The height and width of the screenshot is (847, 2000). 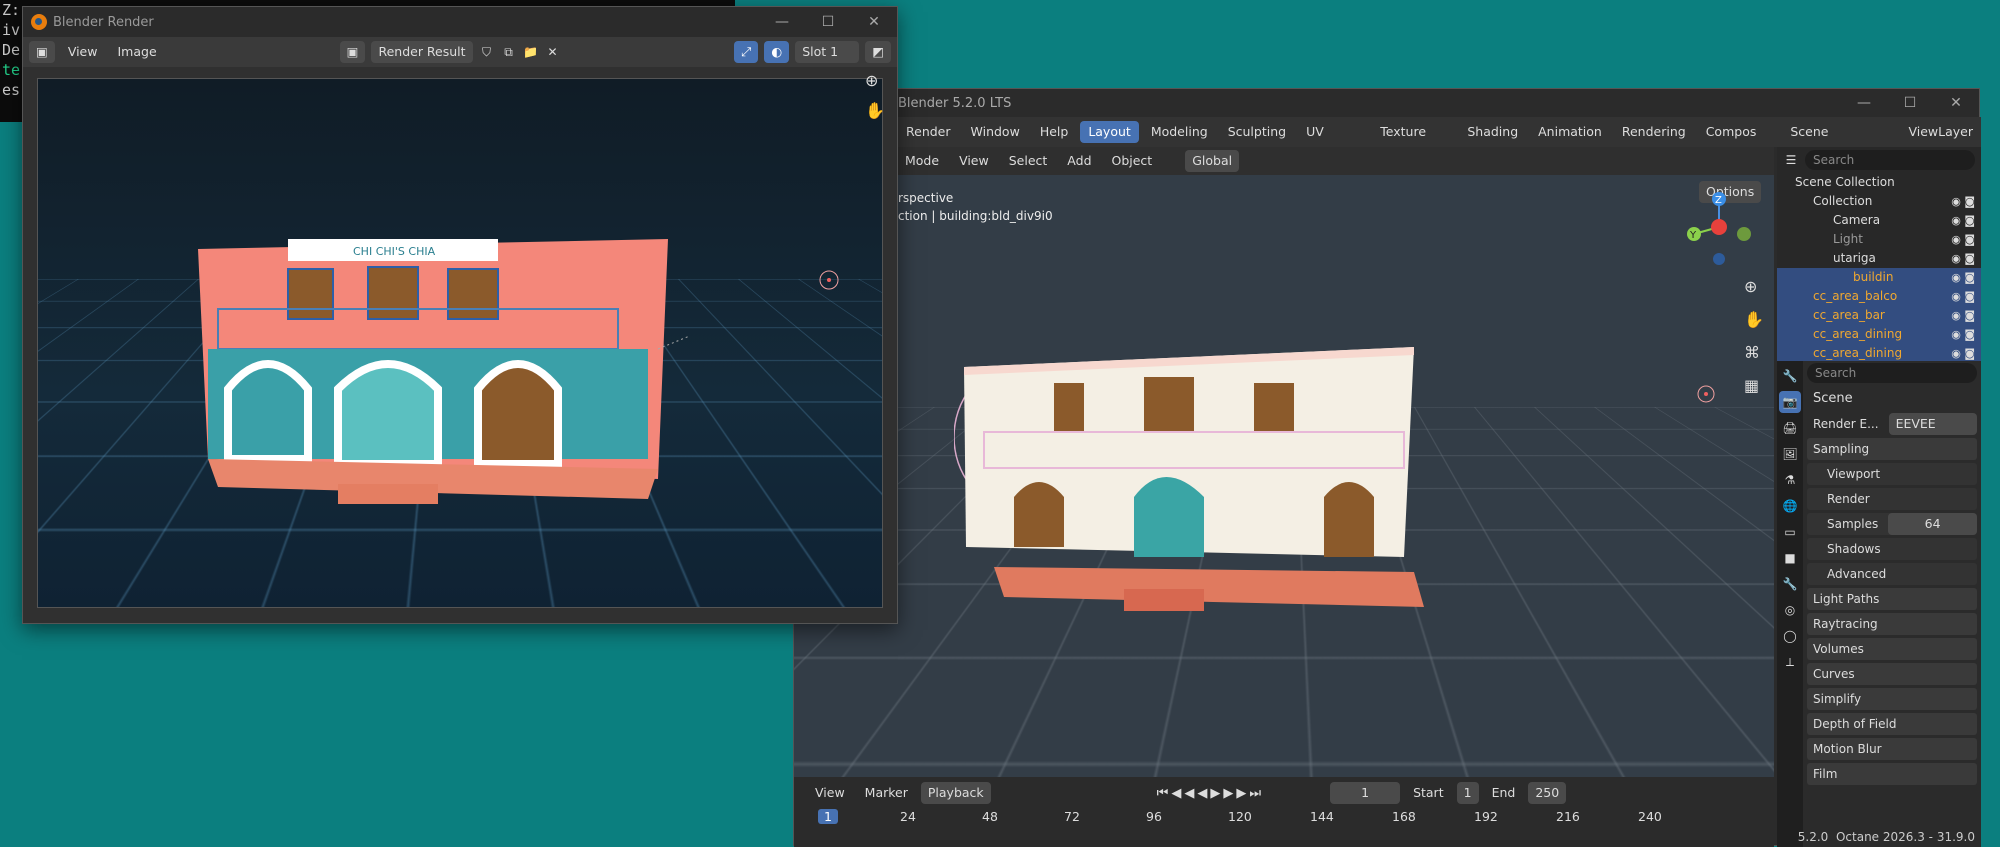 I want to click on playback-dropdown: Playback, so click(x=956, y=793).